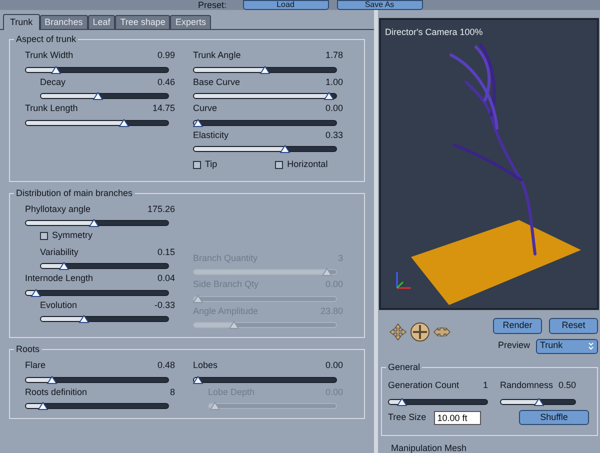 The image size is (600, 453). I want to click on preset-button: Save As, so click(379, 5).